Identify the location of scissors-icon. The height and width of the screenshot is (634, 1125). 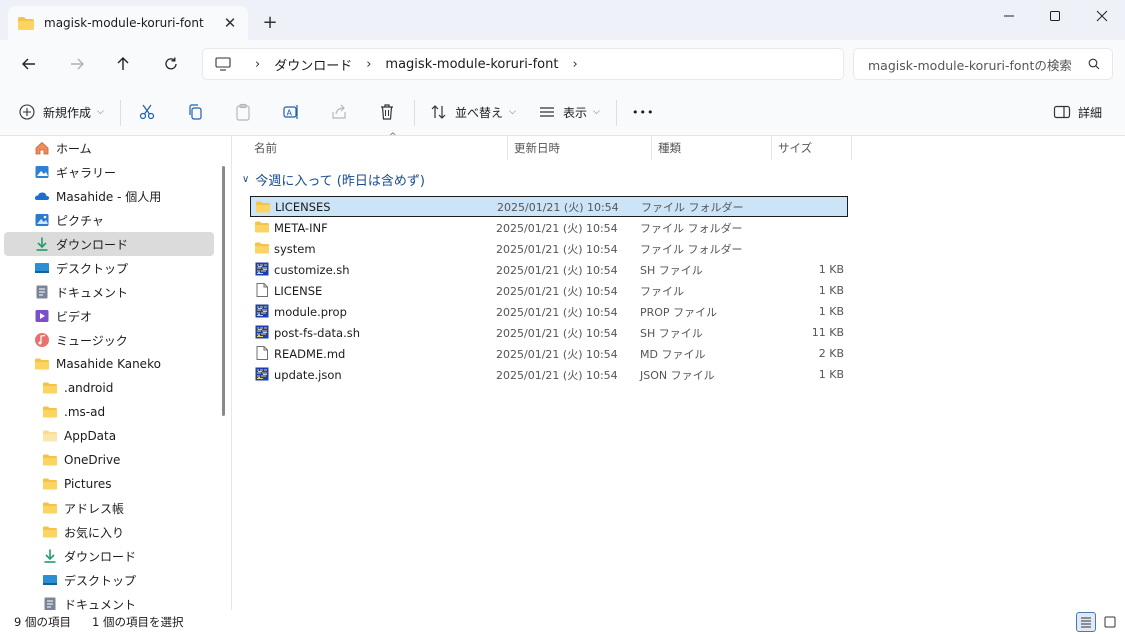
(147, 112).